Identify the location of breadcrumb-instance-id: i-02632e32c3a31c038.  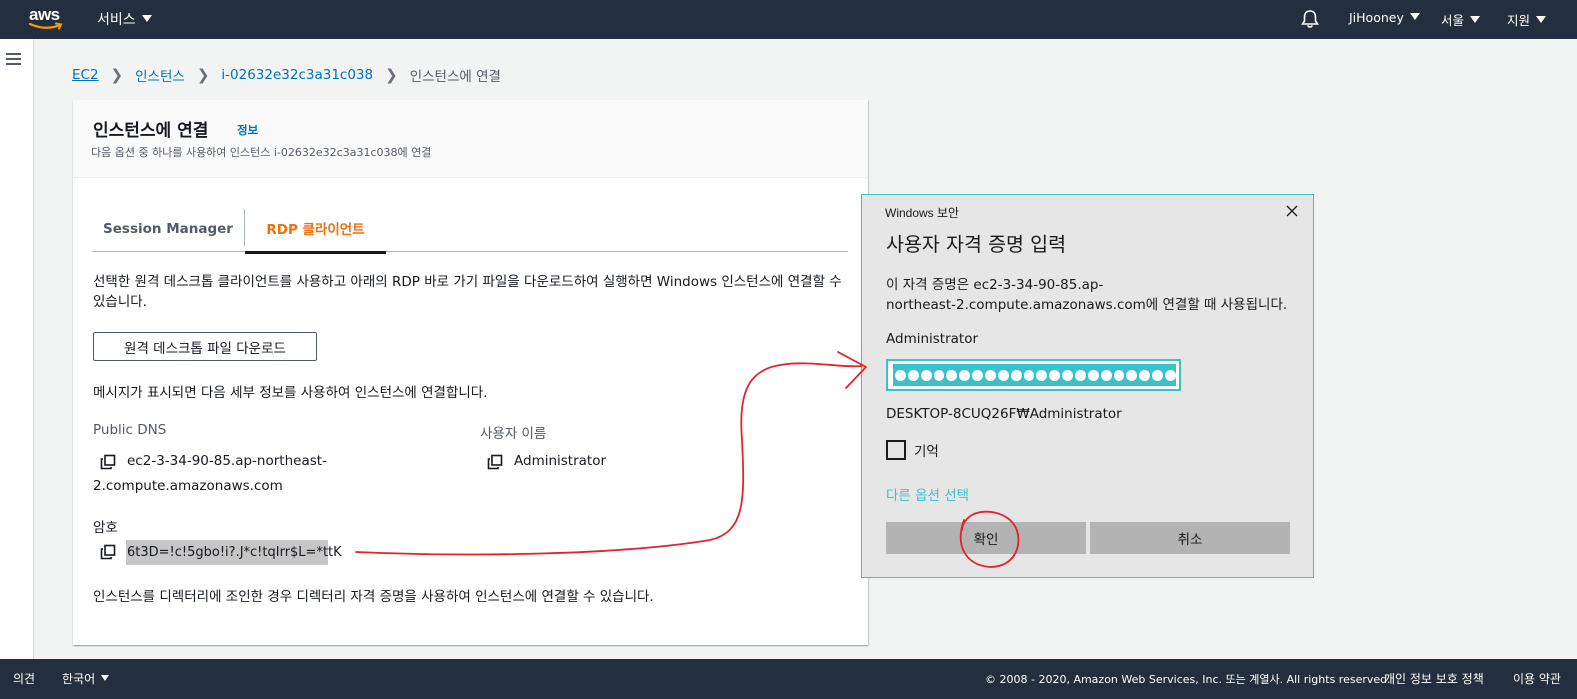
(297, 75).